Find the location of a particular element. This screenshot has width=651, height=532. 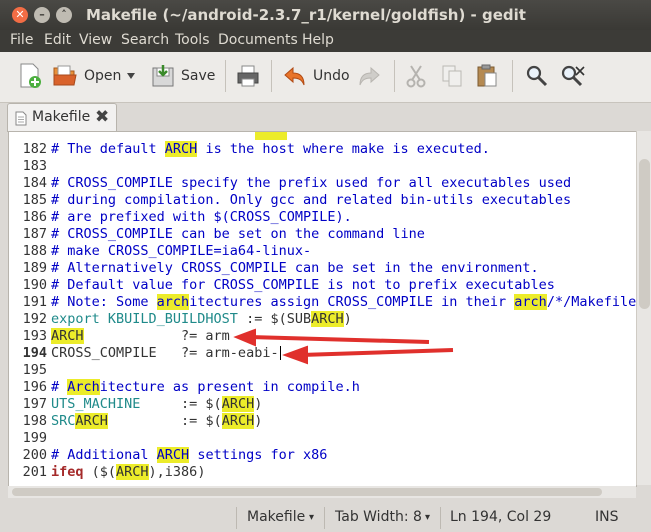

horizontal-scroll-thumb is located at coordinates (307, 492).